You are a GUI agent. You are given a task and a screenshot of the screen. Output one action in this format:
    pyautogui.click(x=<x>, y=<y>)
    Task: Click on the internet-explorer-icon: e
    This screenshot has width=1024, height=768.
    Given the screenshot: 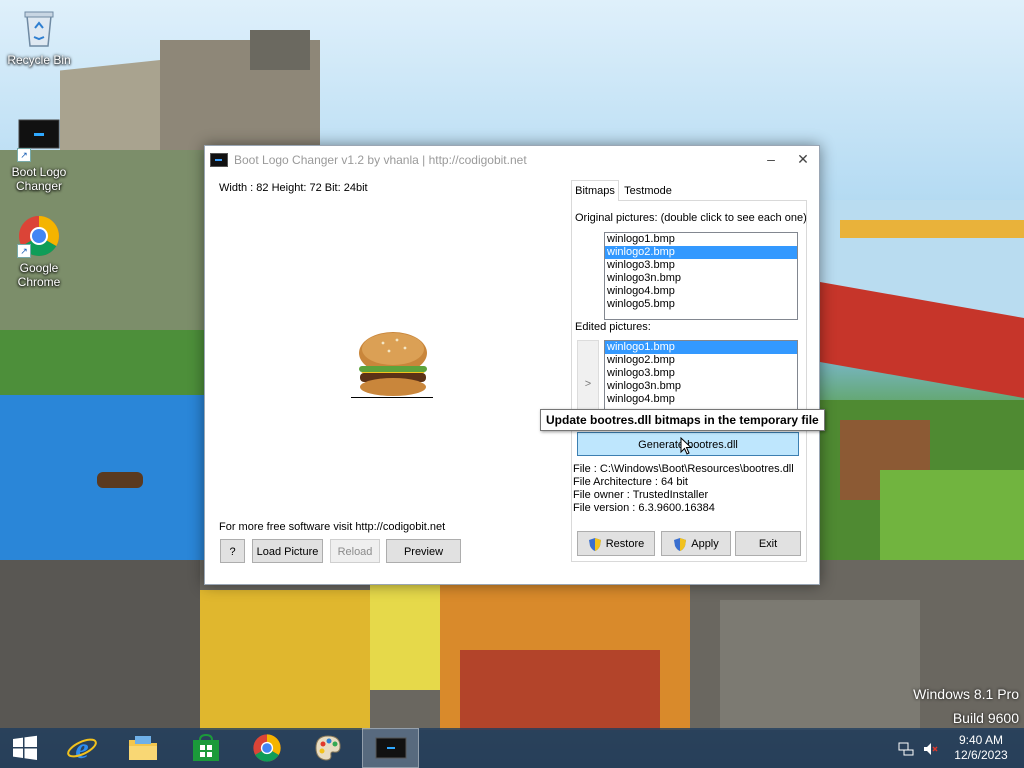 What is the action you would take?
    pyautogui.click(x=82, y=748)
    